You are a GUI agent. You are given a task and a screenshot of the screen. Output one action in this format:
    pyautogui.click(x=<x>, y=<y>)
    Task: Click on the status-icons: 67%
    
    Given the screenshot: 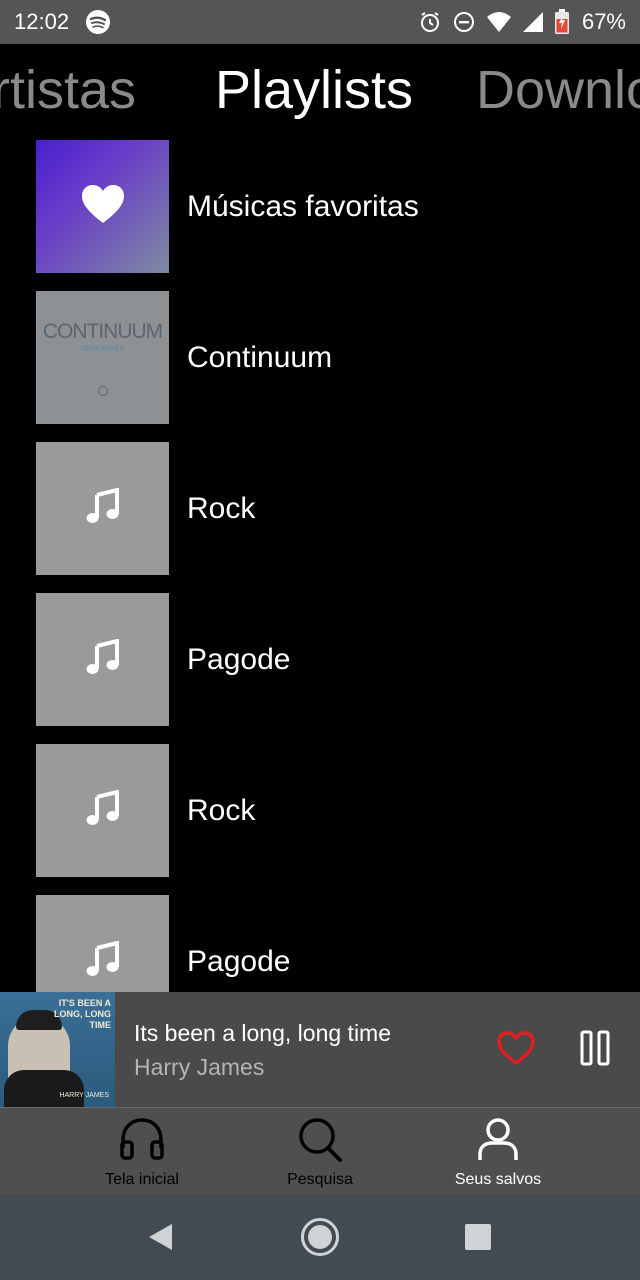 What is the action you would take?
    pyautogui.click(x=522, y=22)
    